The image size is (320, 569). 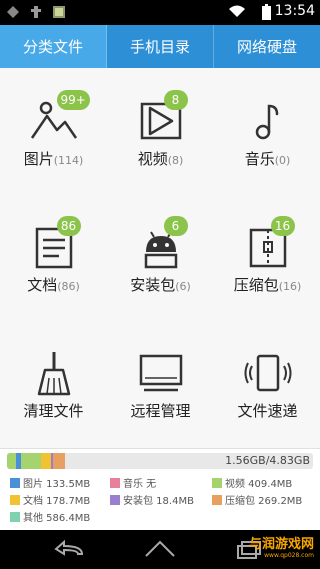 What do you see at coordinates (70, 549) in the screenshot?
I see `back-icon` at bounding box center [70, 549].